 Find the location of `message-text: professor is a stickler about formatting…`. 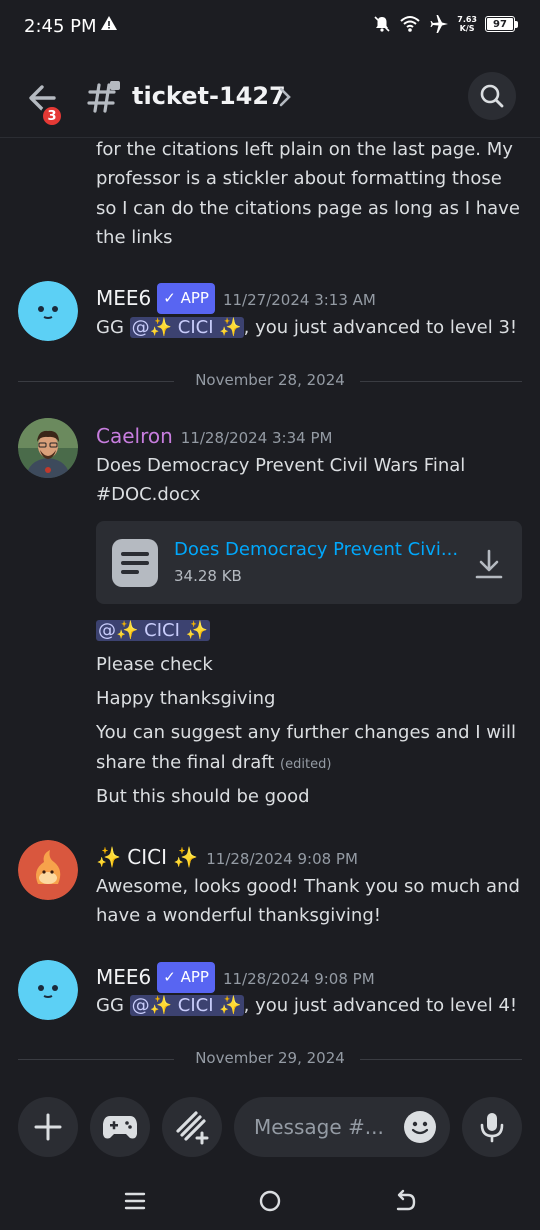

message-text: professor is a stickler about formatting… is located at coordinates (299, 178).